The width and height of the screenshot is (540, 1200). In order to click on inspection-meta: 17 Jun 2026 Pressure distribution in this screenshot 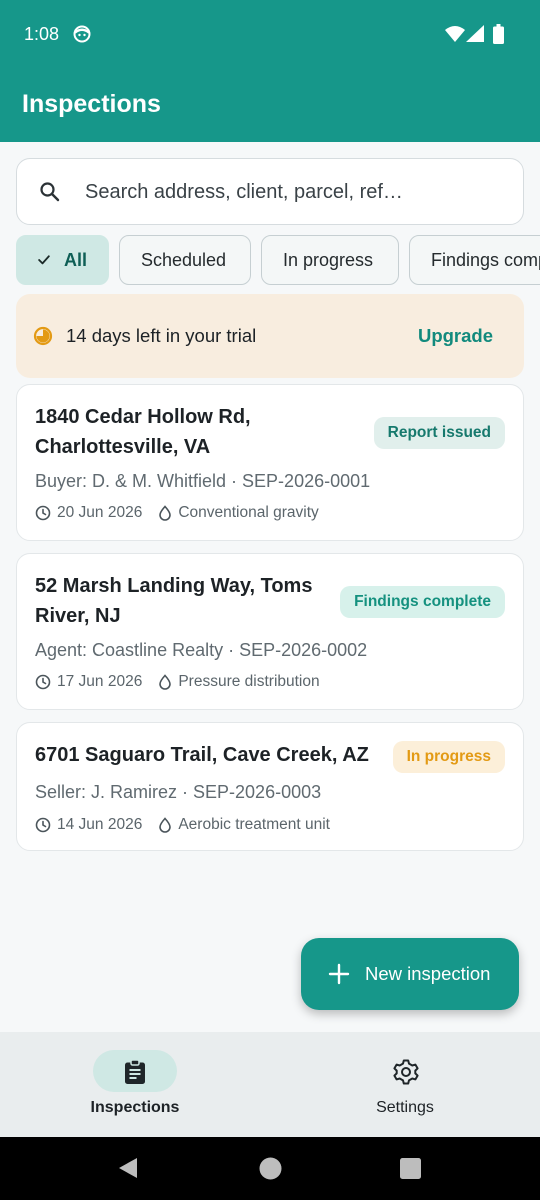, I will do `click(177, 682)`.